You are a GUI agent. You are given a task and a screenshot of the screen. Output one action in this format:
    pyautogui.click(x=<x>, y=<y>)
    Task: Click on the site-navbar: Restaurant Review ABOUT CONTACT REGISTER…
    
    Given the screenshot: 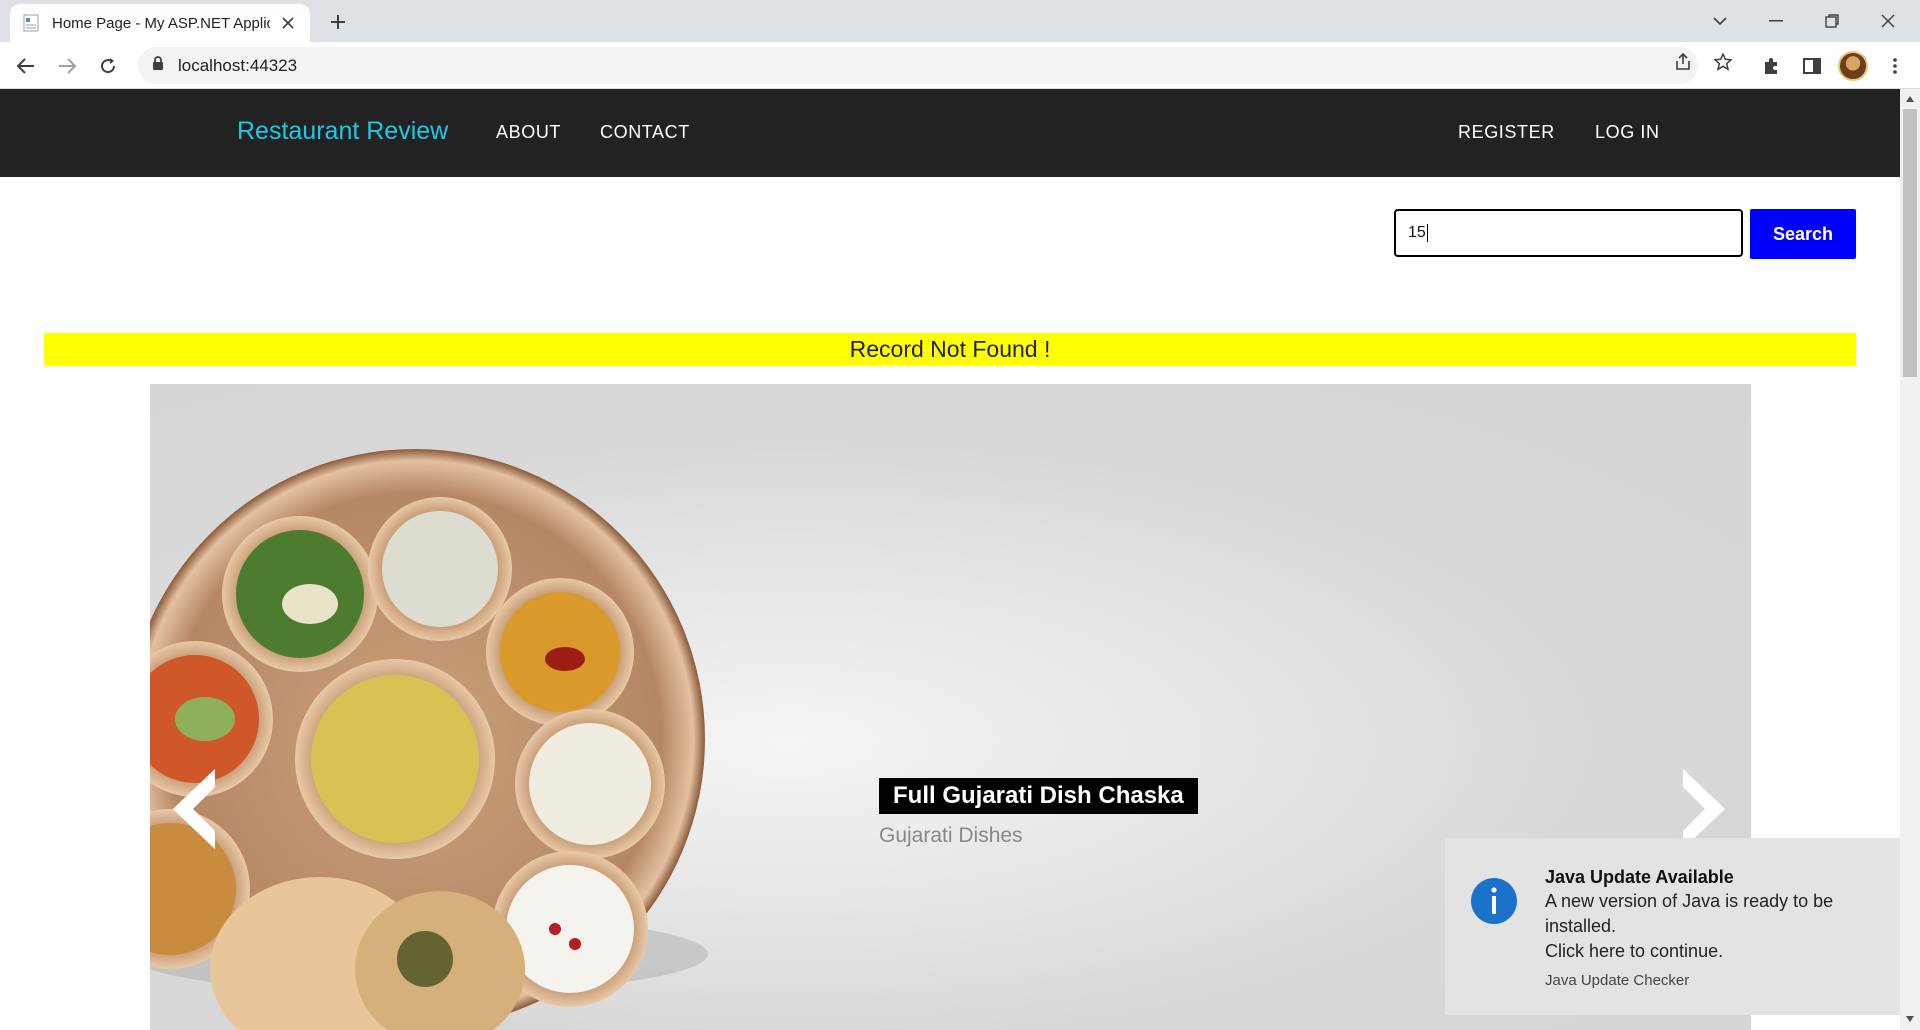 What is the action you would take?
    pyautogui.click(x=950, y=133)
    